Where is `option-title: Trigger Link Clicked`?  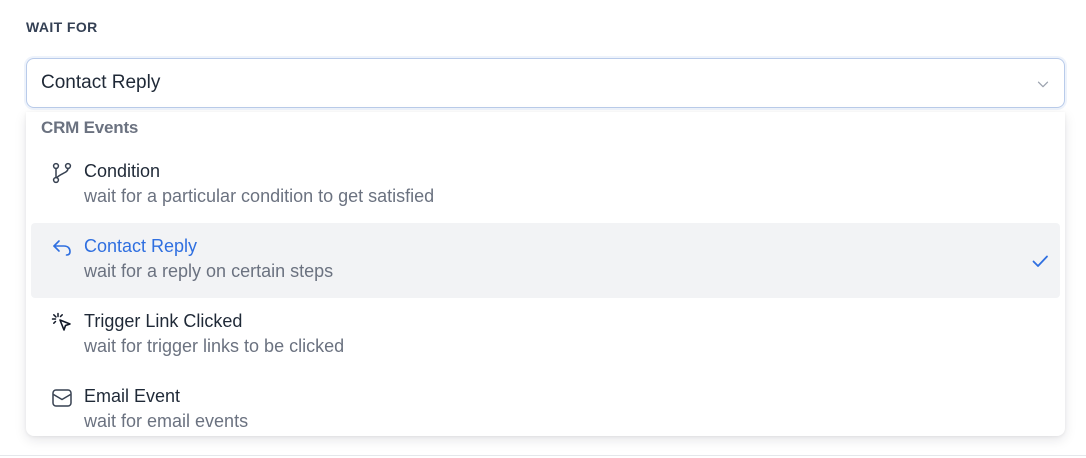
option-title: Trigger Link Clicked is located at coordinates (163, 321).